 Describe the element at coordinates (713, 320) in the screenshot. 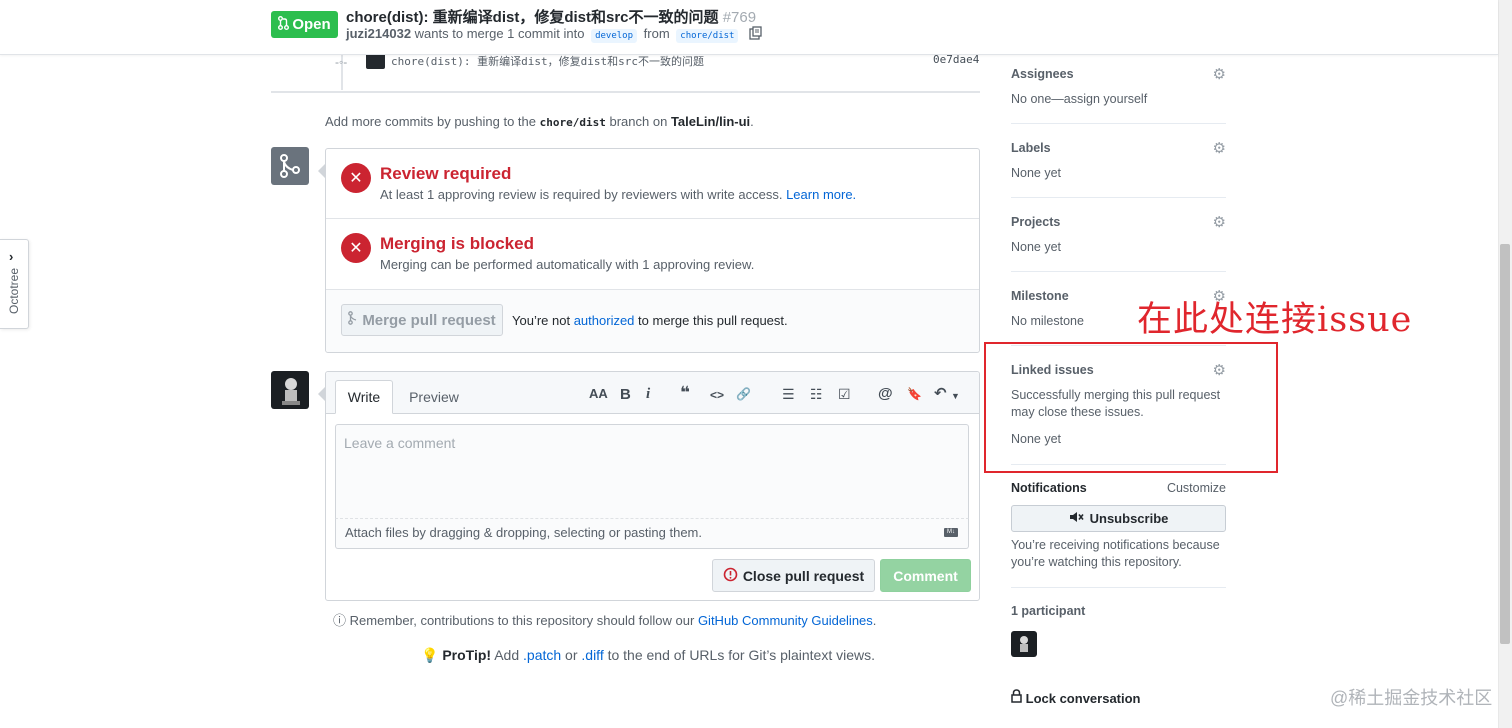

I see `merge-note-suffix: to merge this pull request.` at that location.